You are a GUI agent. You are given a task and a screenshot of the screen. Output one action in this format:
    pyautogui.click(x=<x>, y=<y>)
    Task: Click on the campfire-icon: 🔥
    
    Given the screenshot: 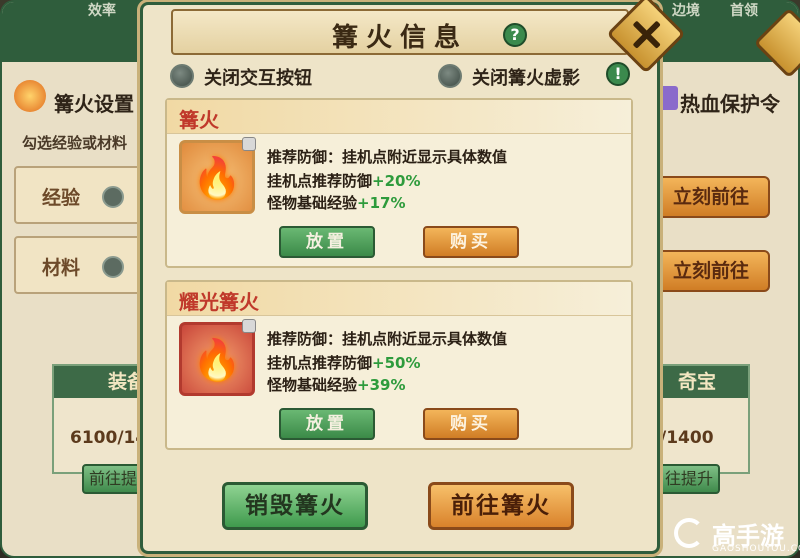 What is the action you would take?
    pyautogui.click(x=217, y=360)
    